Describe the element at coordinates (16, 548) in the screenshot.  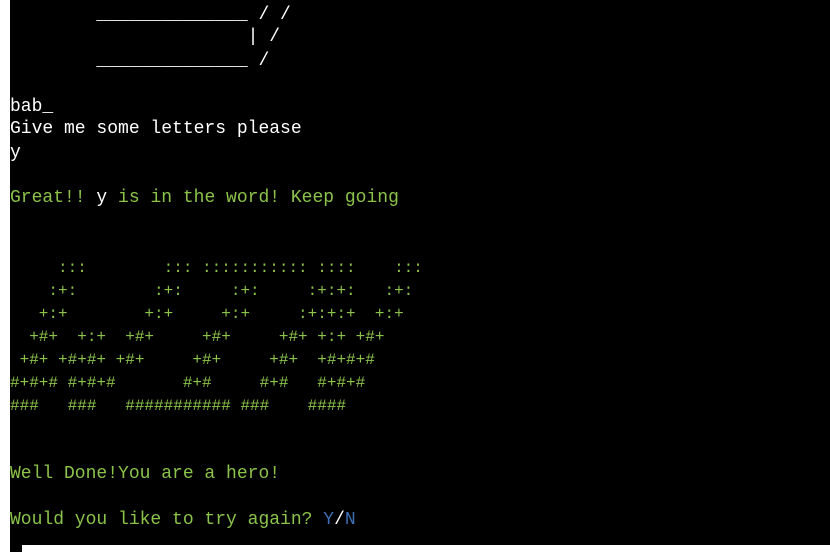
I see `terminal-corner` at that location.